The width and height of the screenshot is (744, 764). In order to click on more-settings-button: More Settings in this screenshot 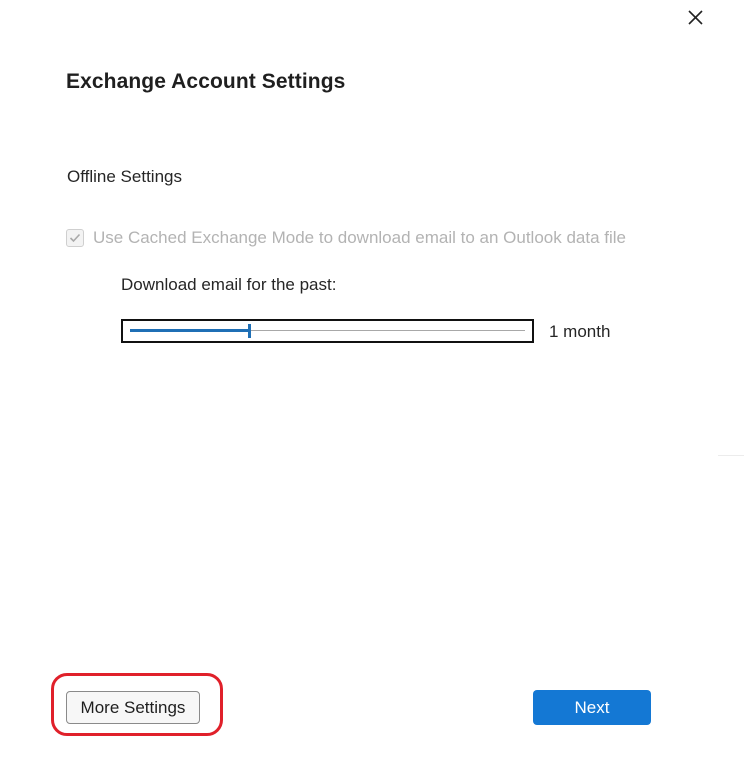, I will do `click(133, 707)`.